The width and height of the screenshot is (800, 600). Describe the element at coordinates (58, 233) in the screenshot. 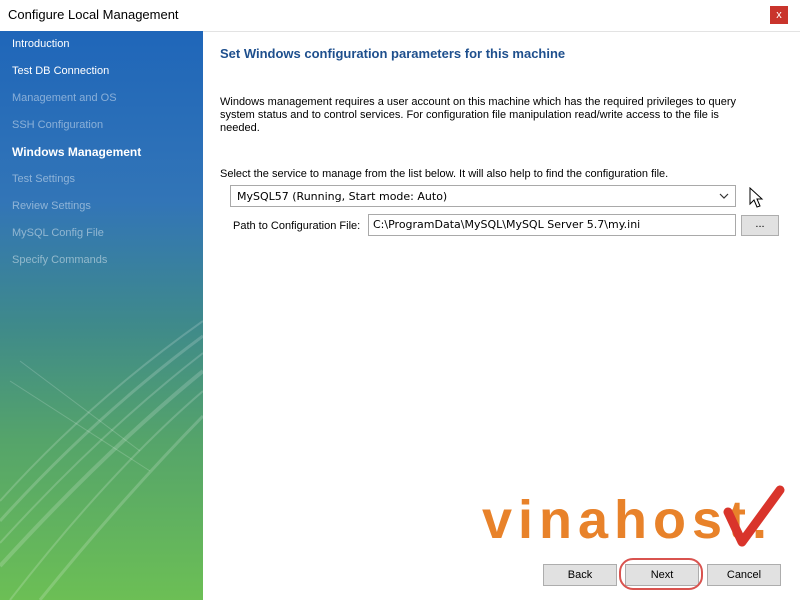

I see `sidebar-item-label: MySQL Config File` at that location.